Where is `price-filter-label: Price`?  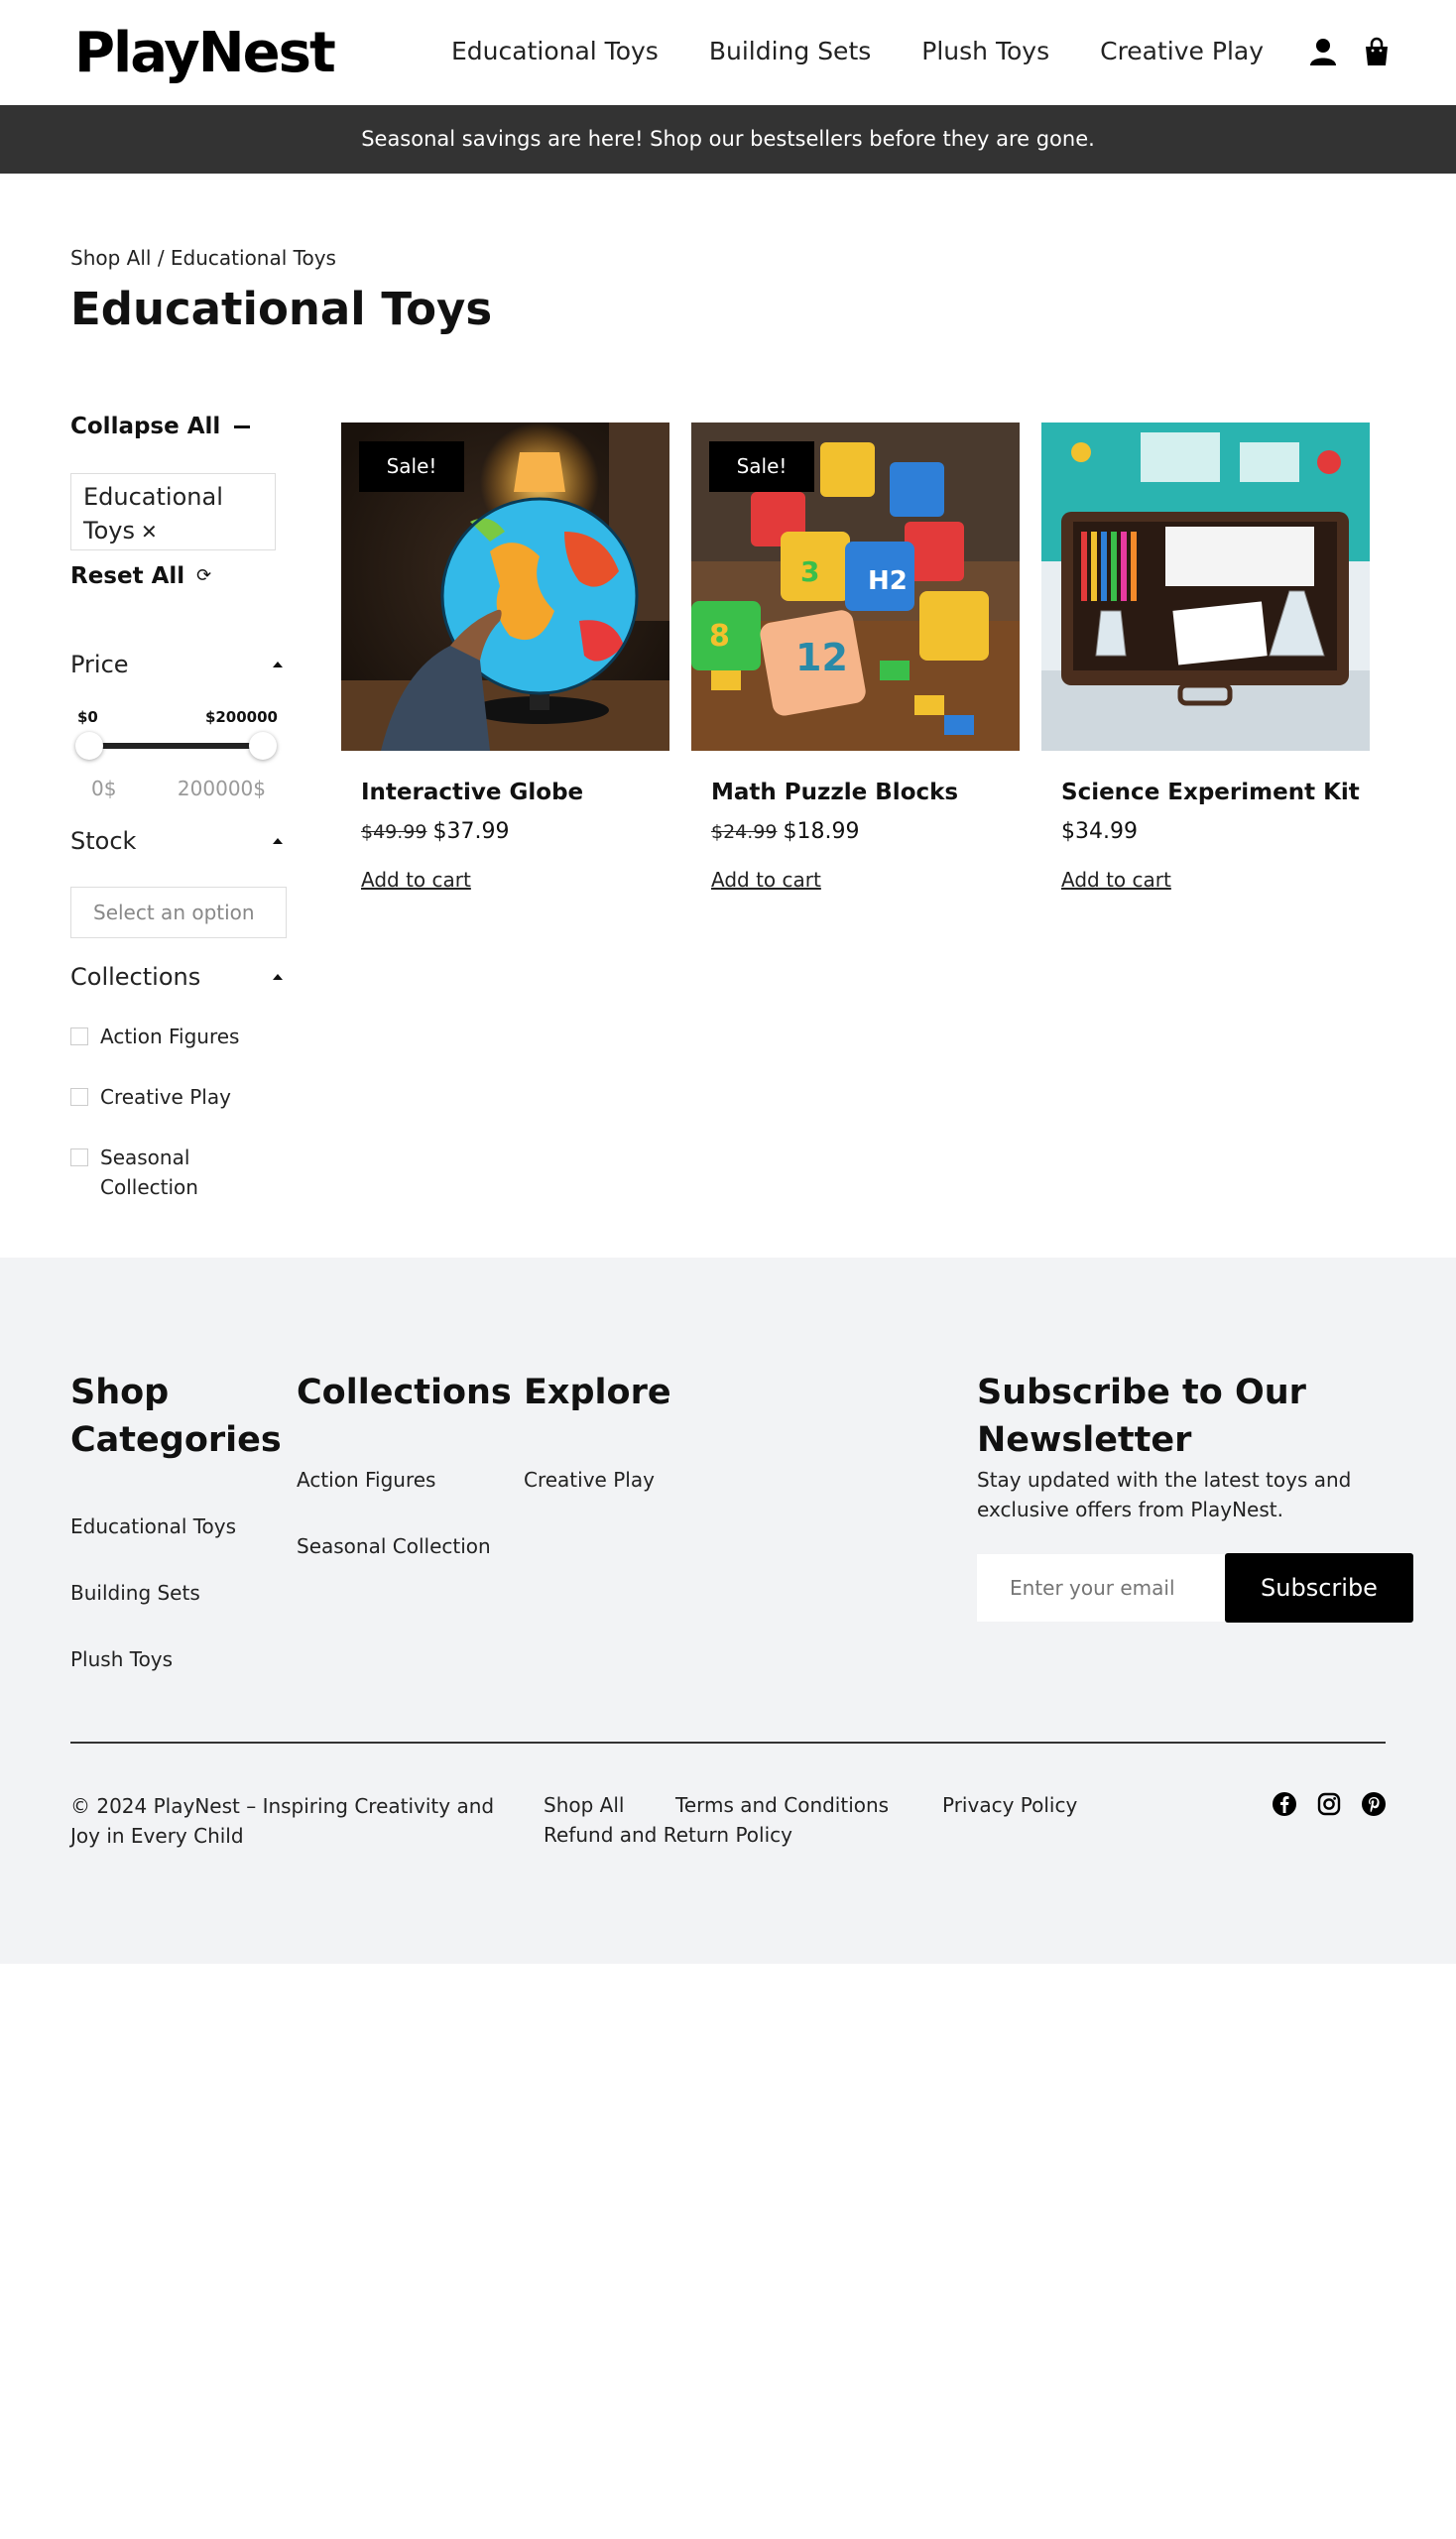 price-filter-label: Price is located at coordinates (99, 664).